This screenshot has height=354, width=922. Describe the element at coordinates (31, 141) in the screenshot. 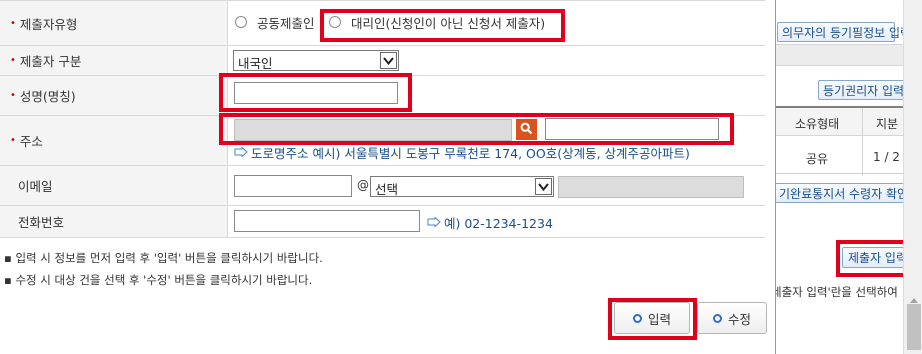

I see `address-label: 주소` at that location.